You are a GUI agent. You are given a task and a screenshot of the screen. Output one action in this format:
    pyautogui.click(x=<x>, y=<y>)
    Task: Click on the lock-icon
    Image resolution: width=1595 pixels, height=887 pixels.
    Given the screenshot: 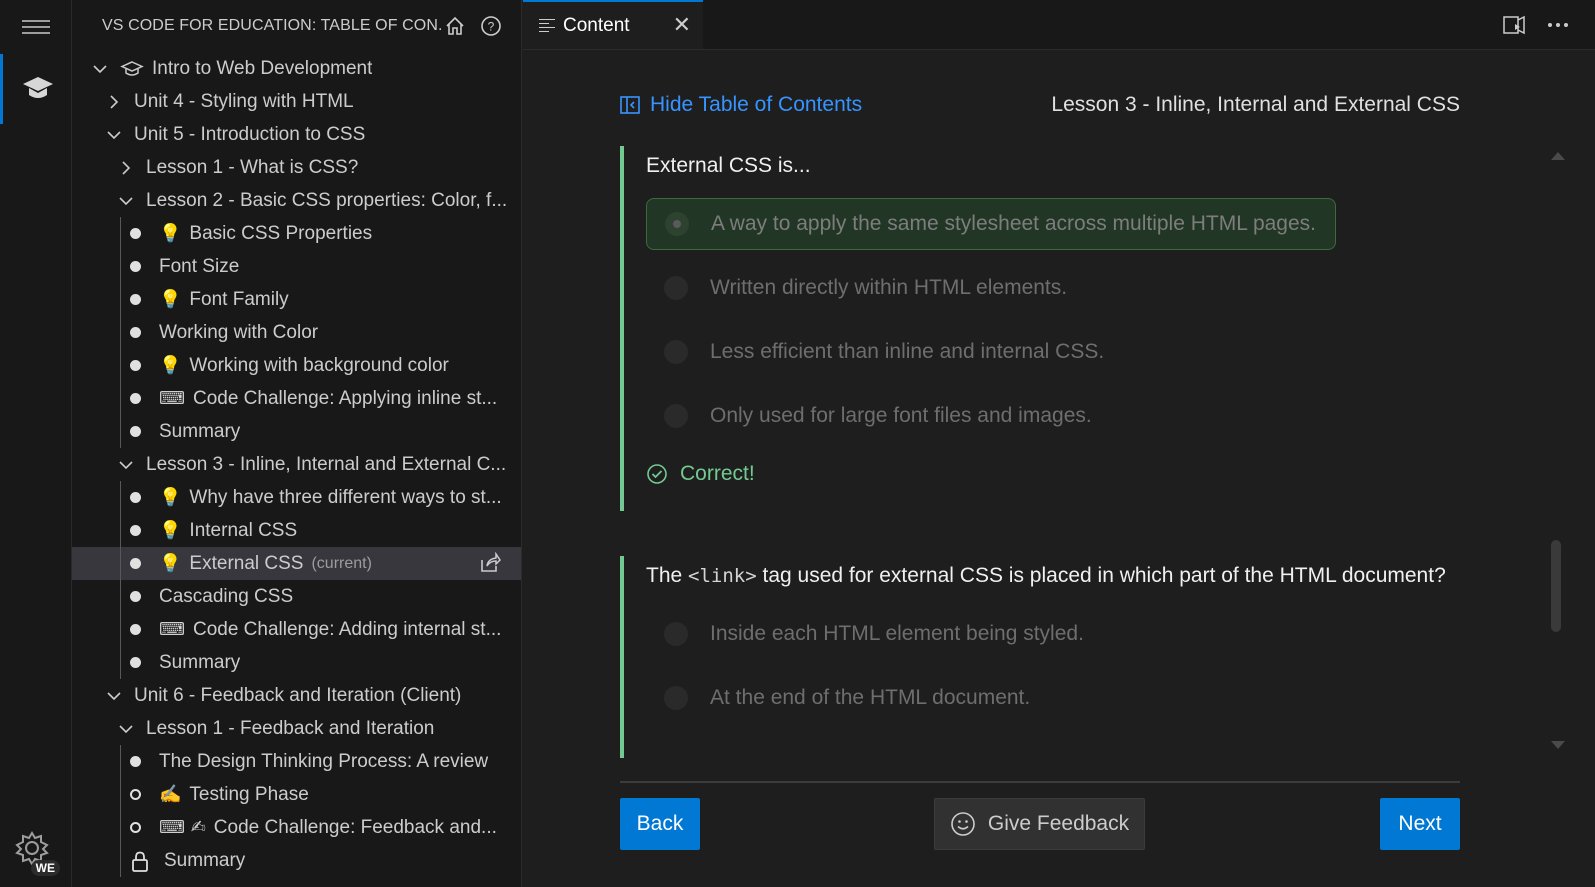 What is the action you would take?
    pyautogui.click(x=140, y=861)
    